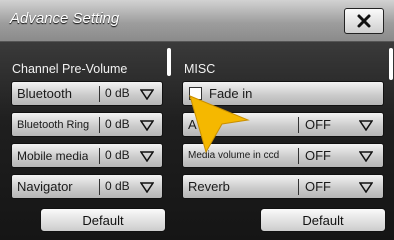  Describe the element at coordinates (44, 93) in the screenshot. I see `row-label: Bluetooth` at that location.